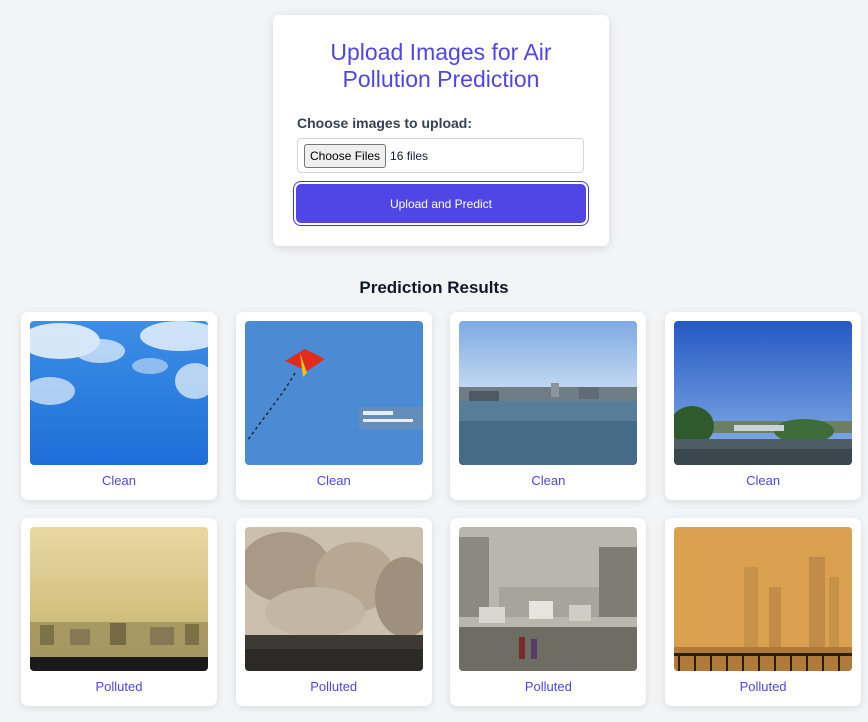 This screenshot has width=868, height=722. I want to click on choose-files-button: Choose Files, so click(345, 155).